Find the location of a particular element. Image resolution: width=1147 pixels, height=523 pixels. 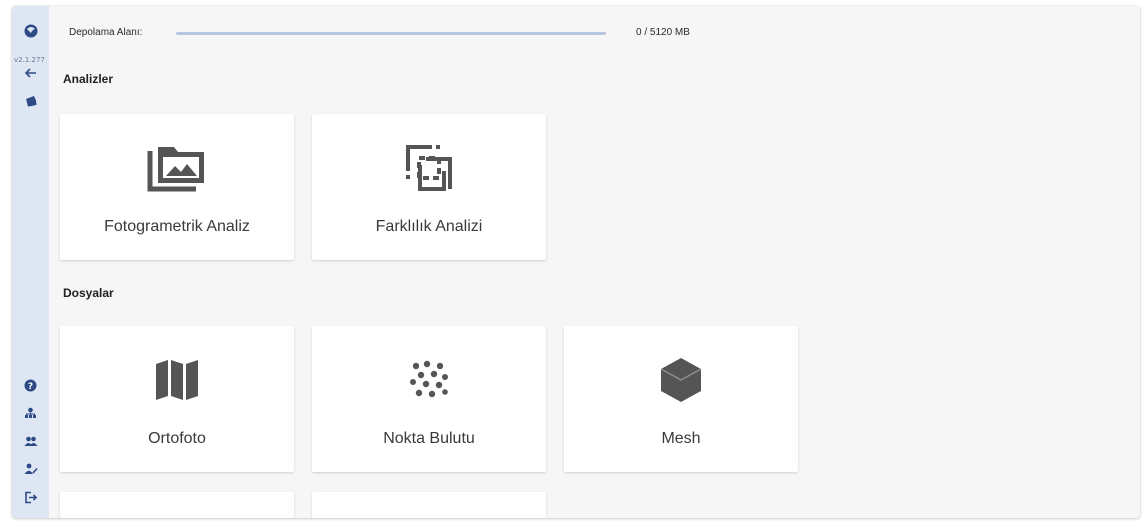

map-icon is located at coordinates (177, 380).